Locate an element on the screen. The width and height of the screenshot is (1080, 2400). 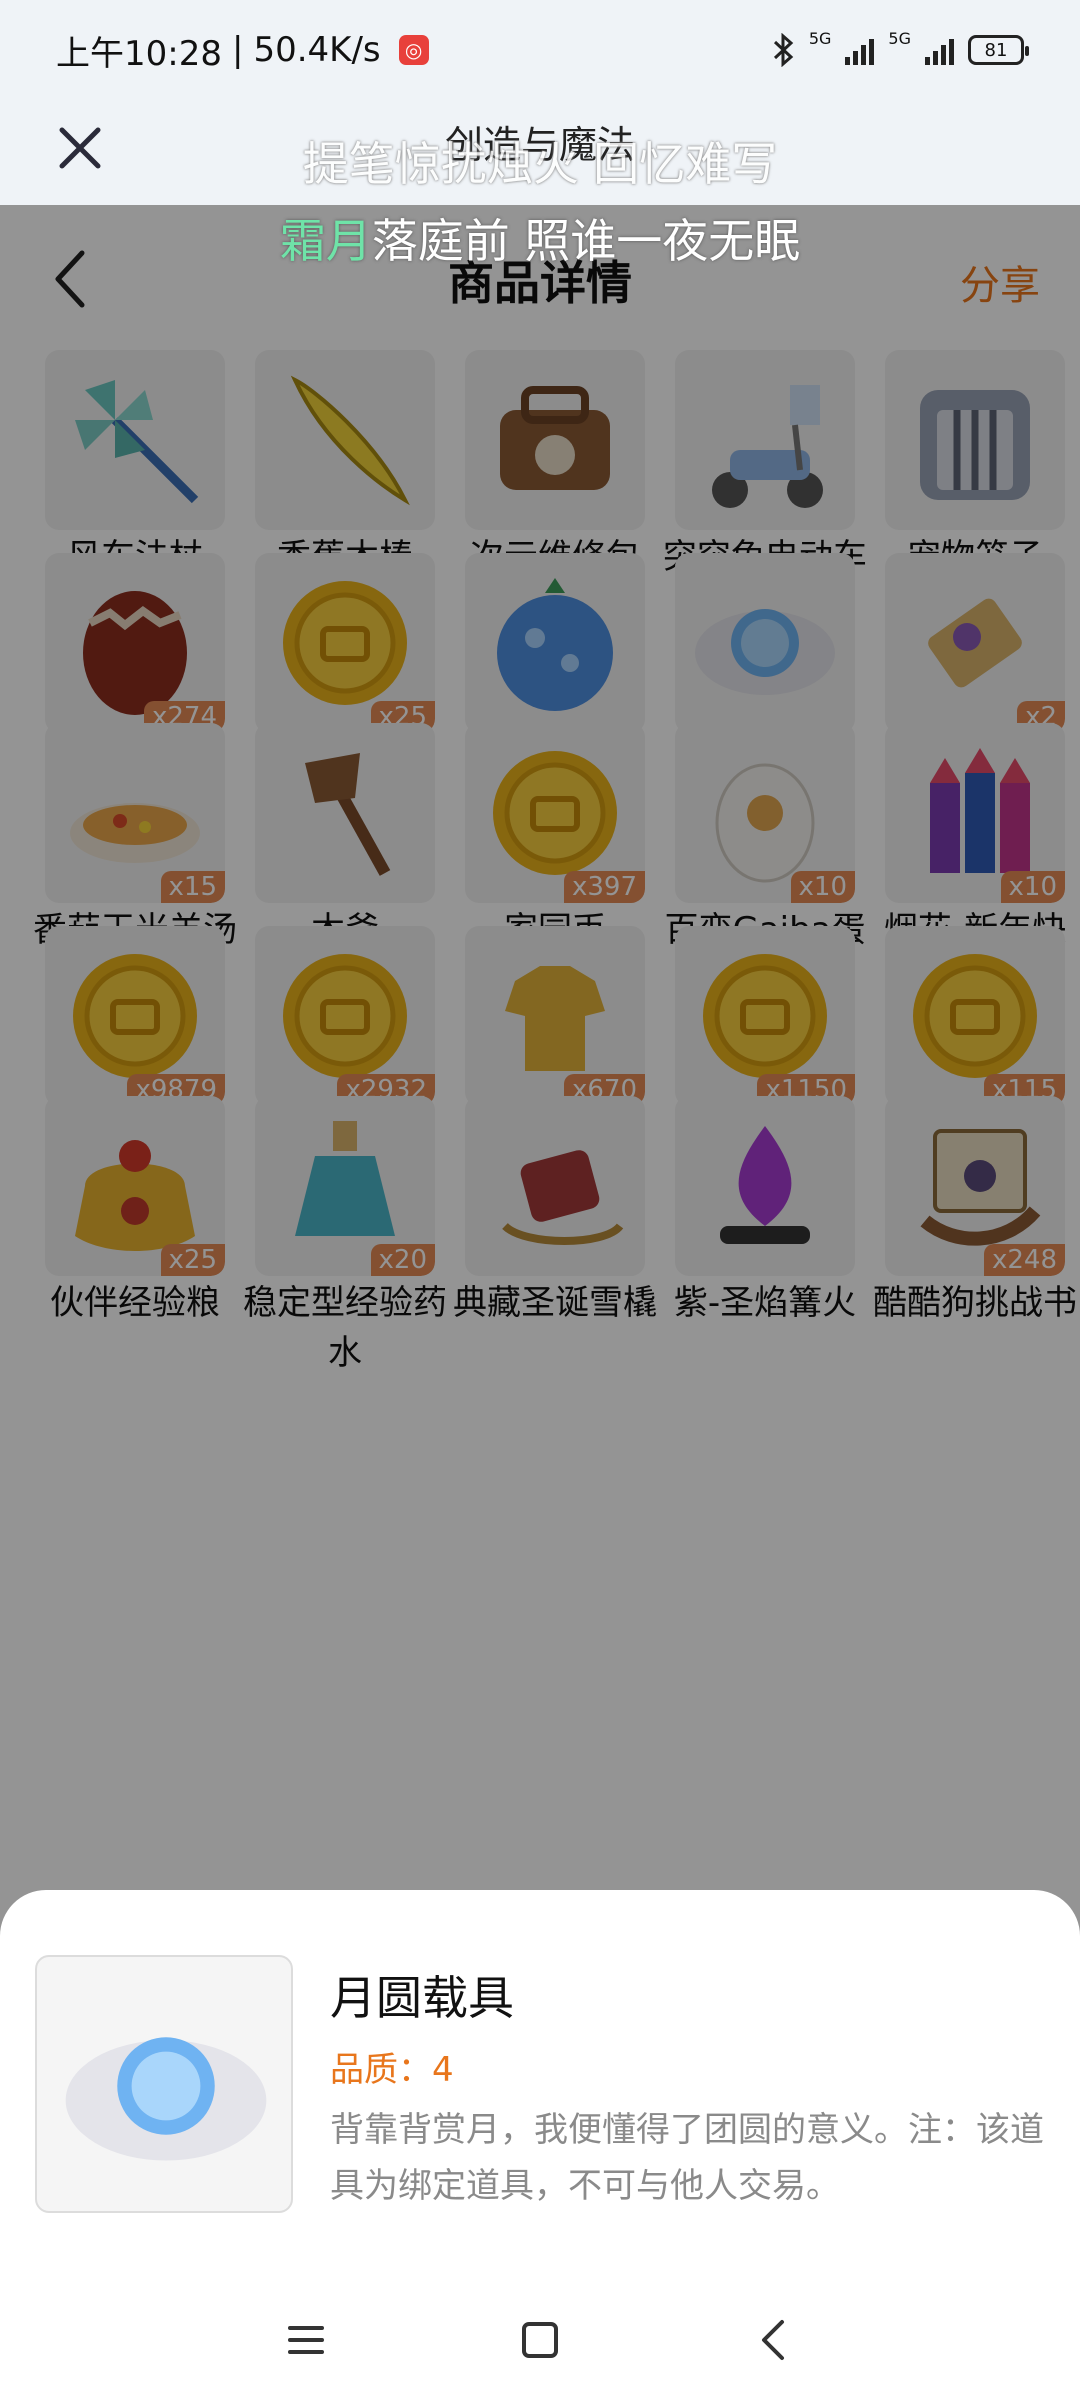
detail-quality: 品质：4 is located at coordinates (392, 2070).